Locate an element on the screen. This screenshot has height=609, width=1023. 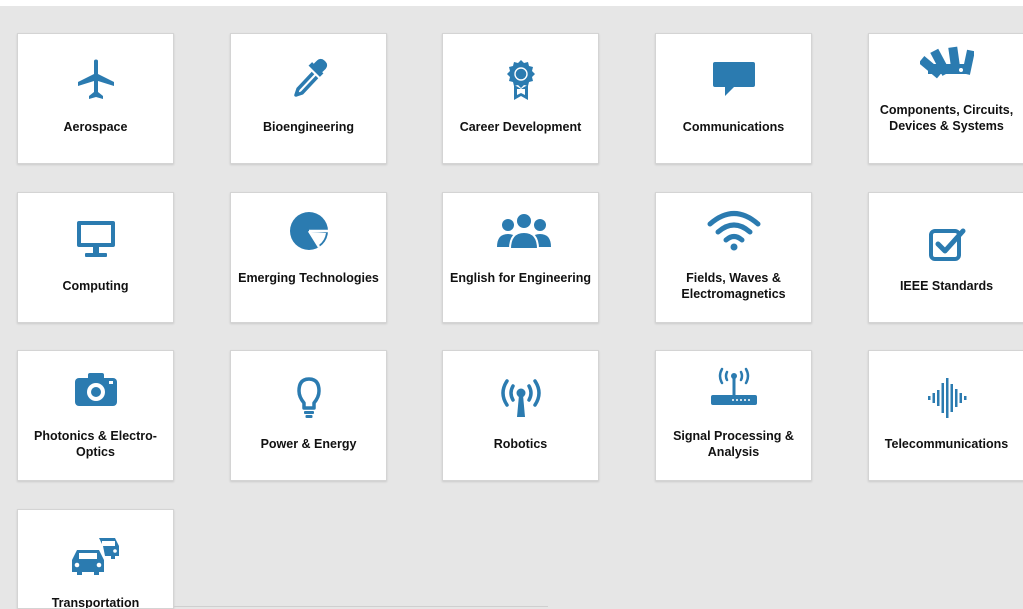
topic-card-ieee-standards: IEEE Standards is located at coordinates (945, 257).